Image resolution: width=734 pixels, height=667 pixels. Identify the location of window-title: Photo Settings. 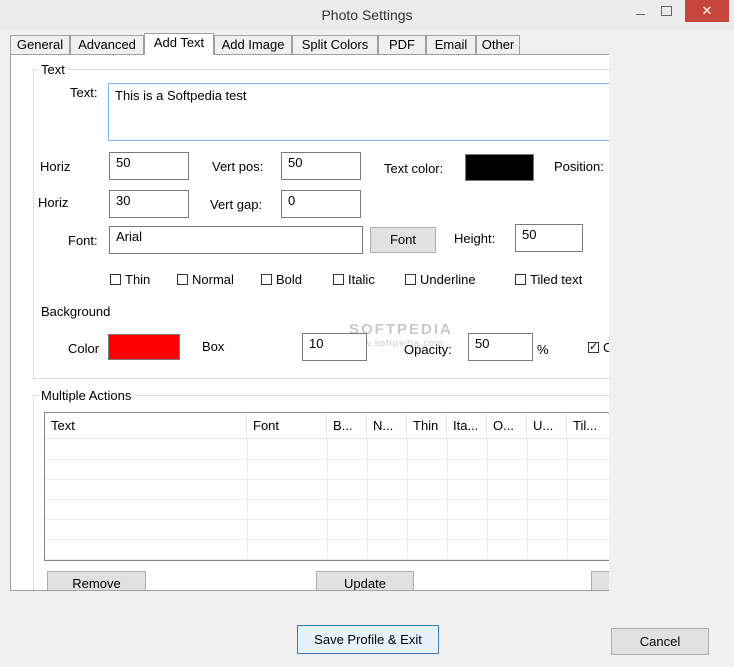
(367, 15).